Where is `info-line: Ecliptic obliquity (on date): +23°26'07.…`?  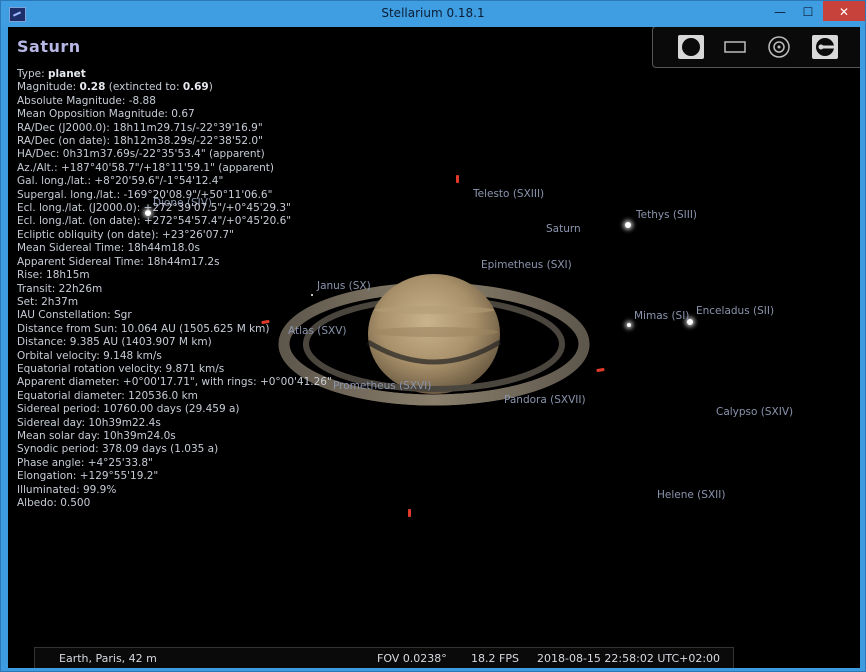 info-line: Ecliptic obliquity (on date): +23°26'07.… is located at coordinates (125, 234).